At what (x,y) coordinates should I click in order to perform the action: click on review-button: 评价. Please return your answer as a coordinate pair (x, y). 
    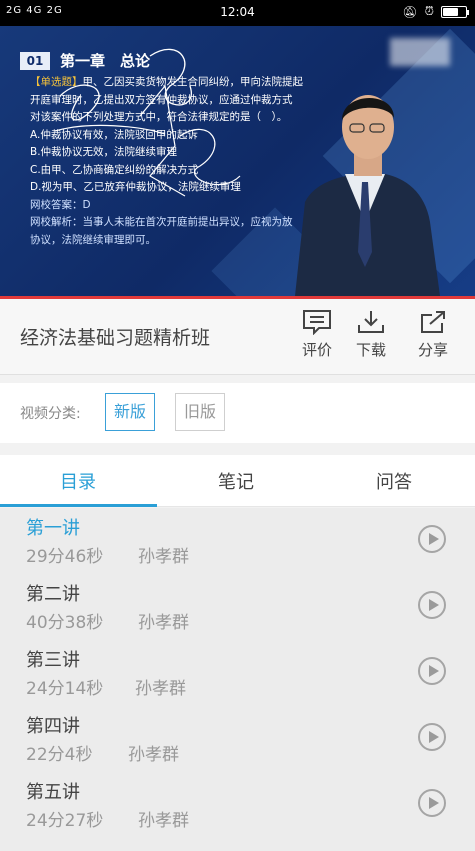
    Looking at the image, I should click on (317, 334).